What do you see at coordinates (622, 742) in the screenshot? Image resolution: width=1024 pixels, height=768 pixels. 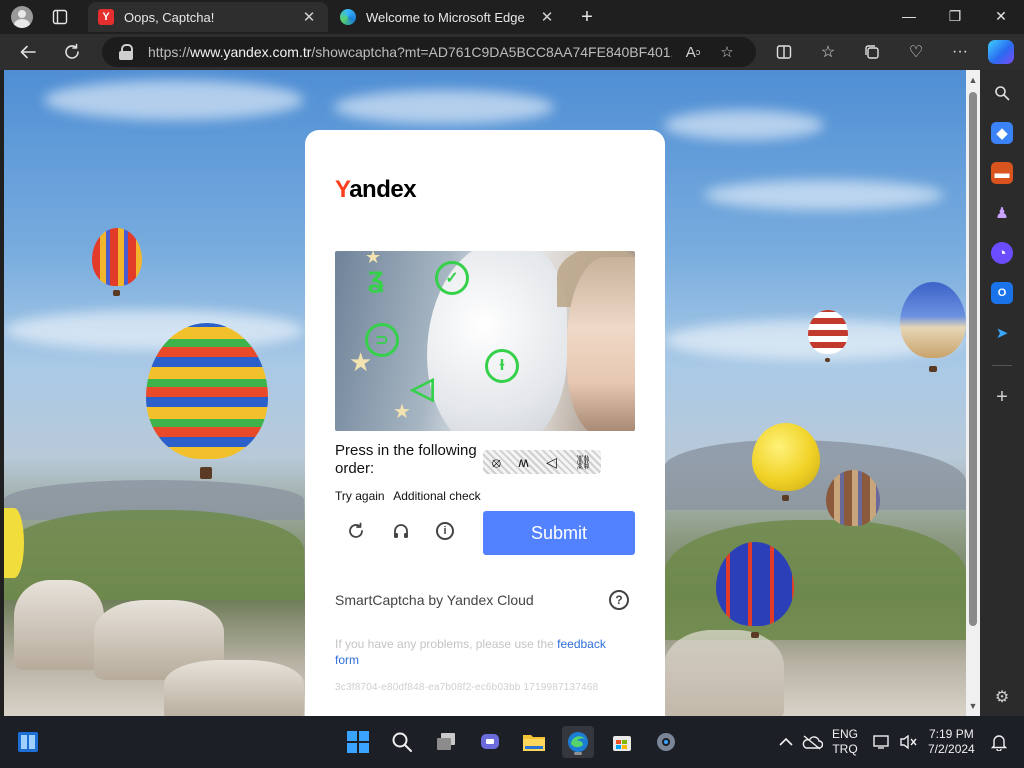 I see `microsoft-store-icon` at bounding box center [622, 742].